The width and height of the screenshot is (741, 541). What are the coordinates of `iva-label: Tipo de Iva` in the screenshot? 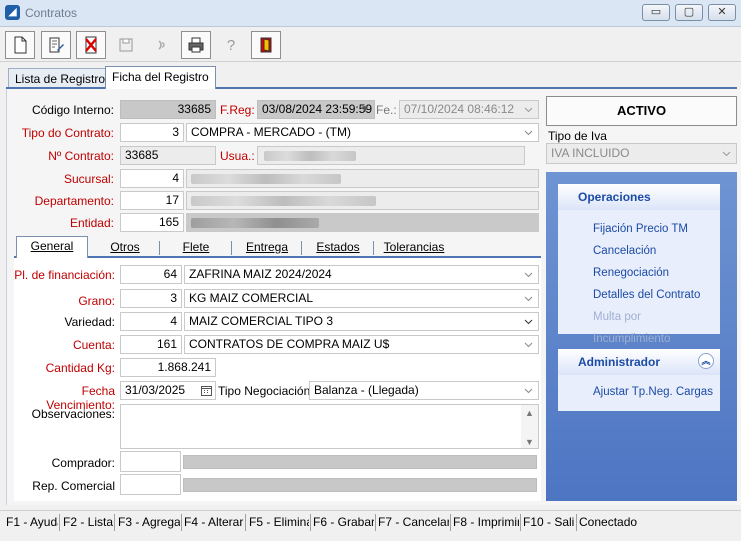 It's located at (577, 136).